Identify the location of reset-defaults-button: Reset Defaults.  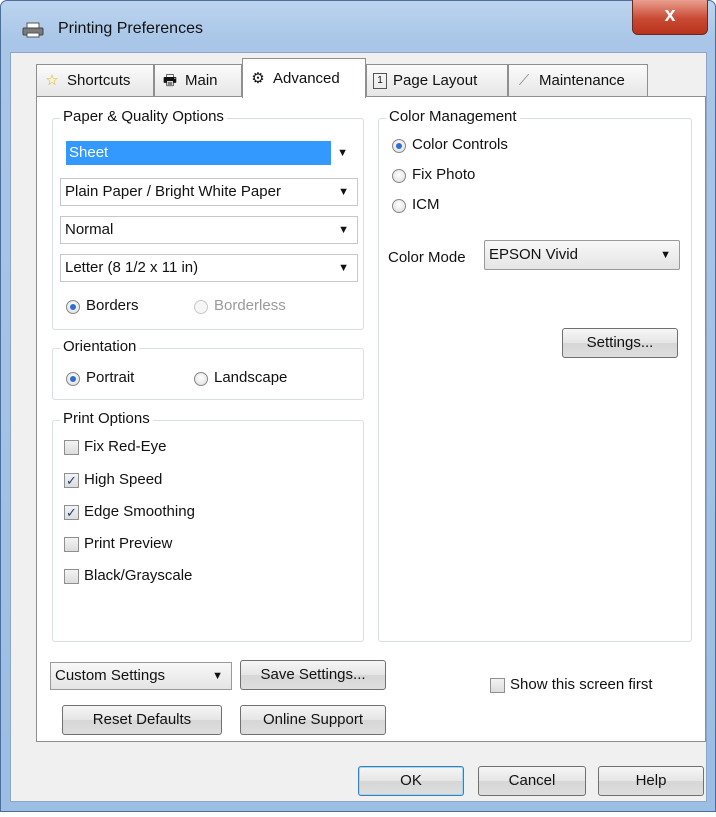
(142, 720).